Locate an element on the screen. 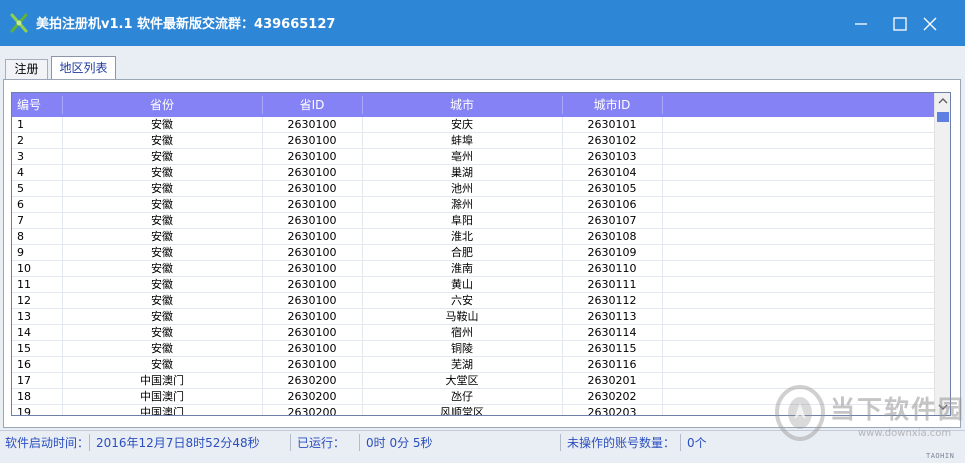 Image resolution: width=965 pixels, height=463 pixels. table-row: 8 安徽 2630100 淮北 2630108 is located at coordinates (473, 237).